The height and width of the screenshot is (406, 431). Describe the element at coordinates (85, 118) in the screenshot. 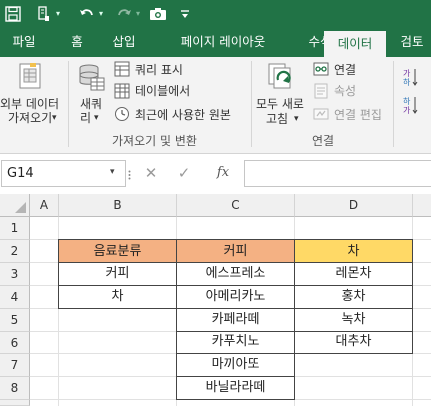

I see `new-query-label-2: 리` at that location.